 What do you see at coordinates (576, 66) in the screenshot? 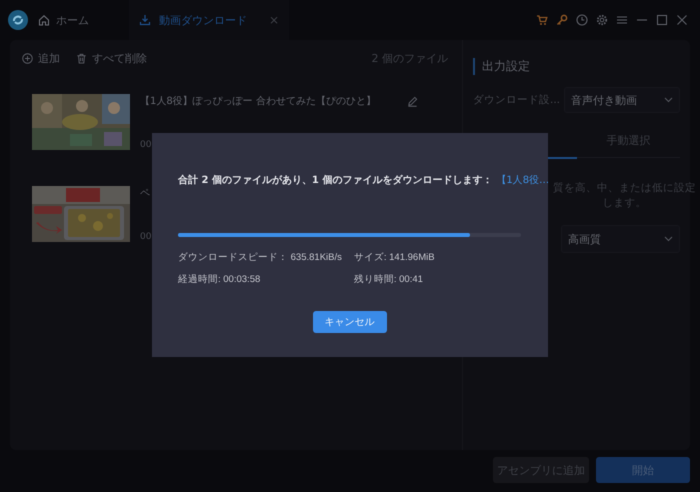
I see `output-settings-heading: 出力設定` at bounding box center [576, 66].